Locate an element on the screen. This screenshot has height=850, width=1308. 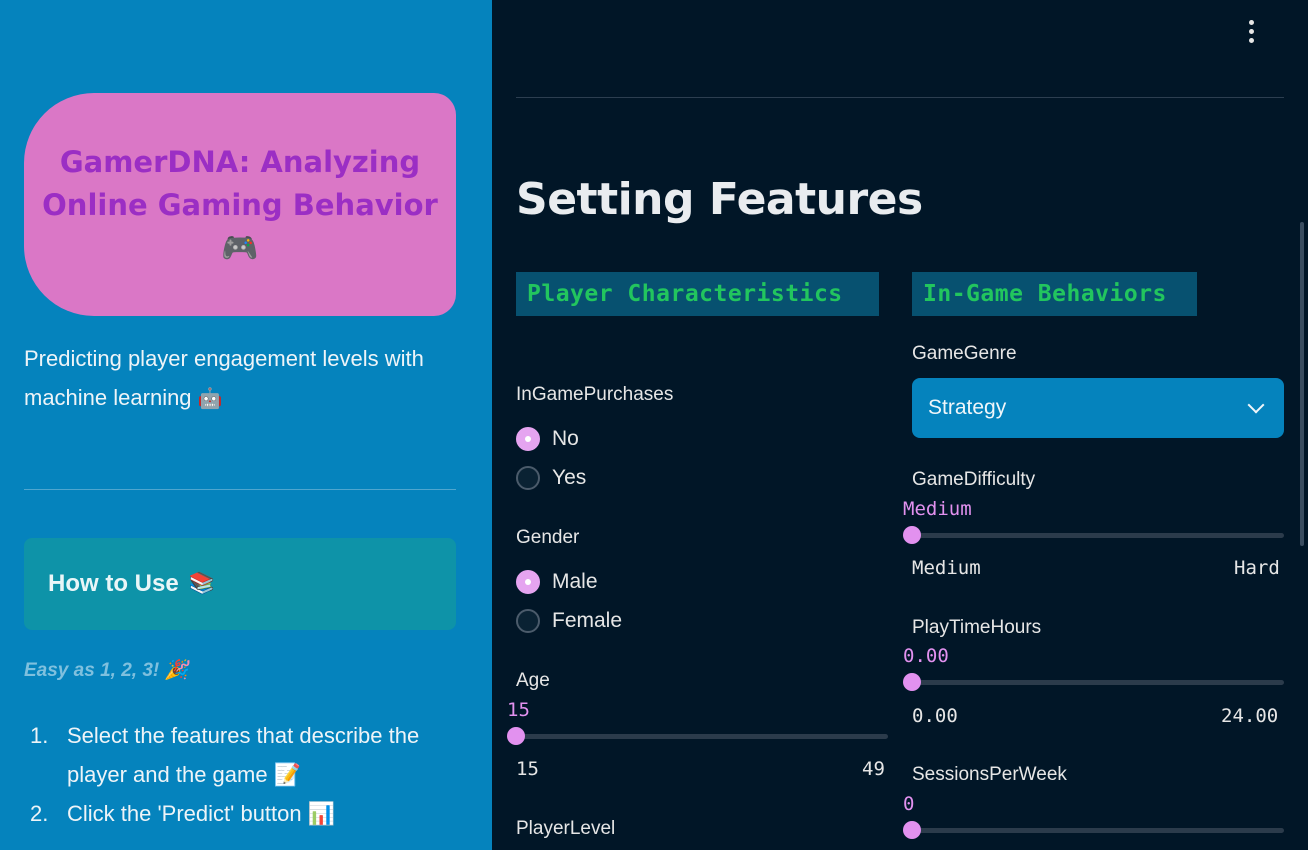
in-game-behaviors-header: In-Game Behaviors is located at coordinates (1054, 294).